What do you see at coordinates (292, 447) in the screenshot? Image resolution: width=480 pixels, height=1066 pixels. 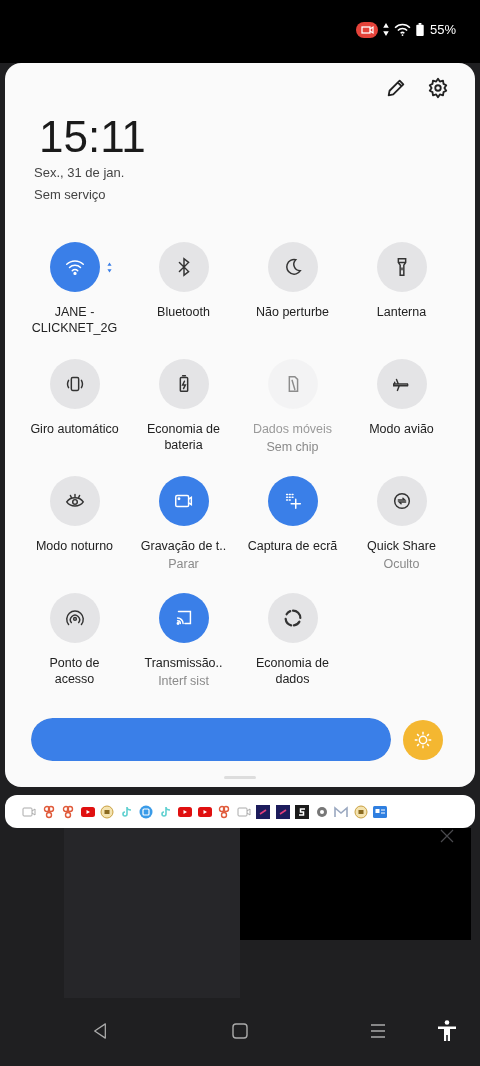 I see `tile-status: Sem chip` at bounding box center [292, 447].